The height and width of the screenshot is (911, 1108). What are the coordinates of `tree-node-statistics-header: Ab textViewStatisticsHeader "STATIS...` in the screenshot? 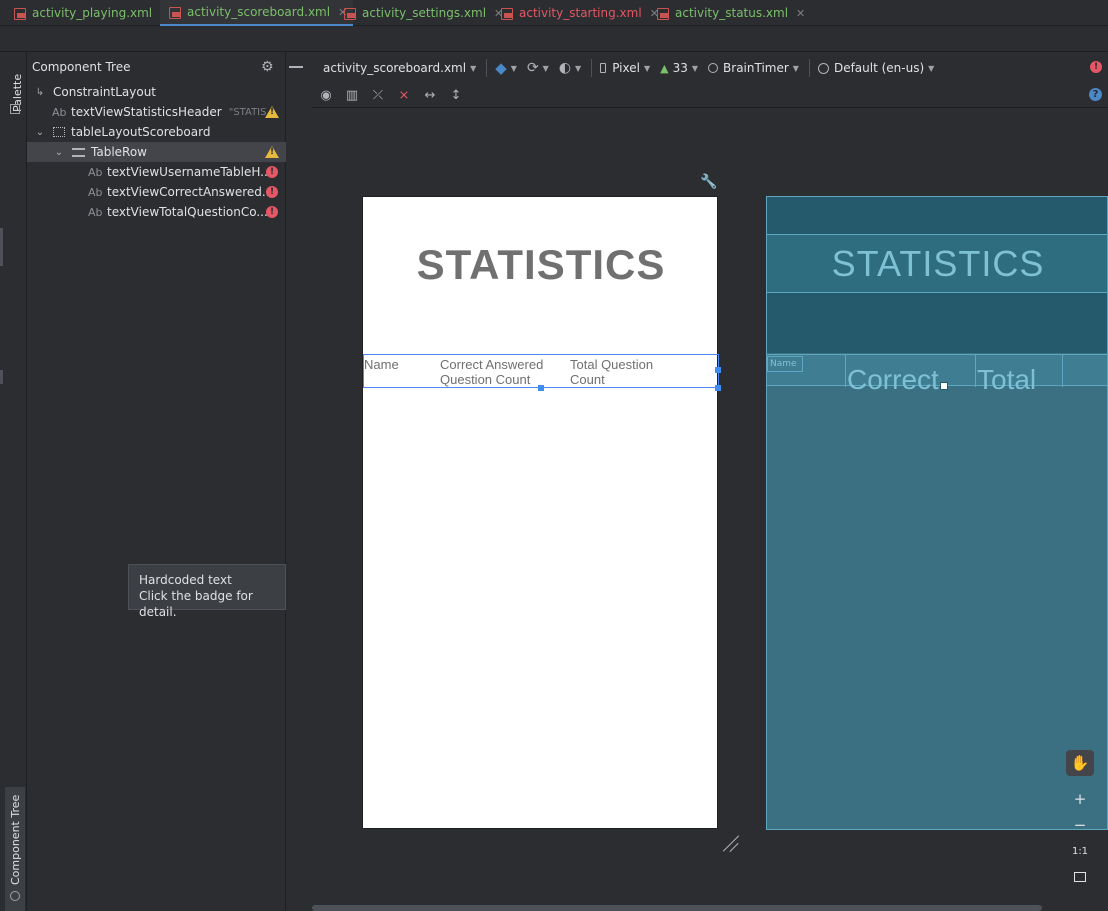 It's located at (156, 112).